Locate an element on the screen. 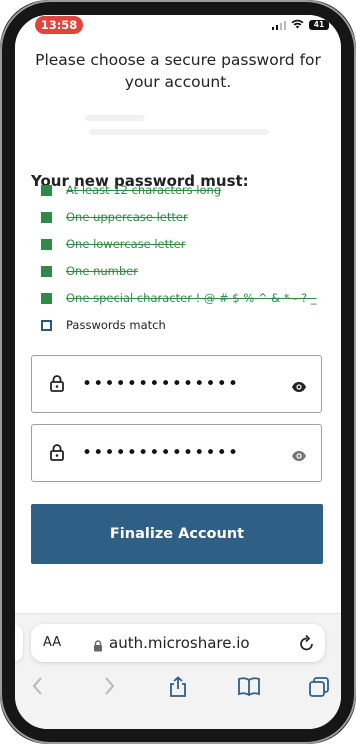 This screenshot has width=356, height=744. forward-icon is located at coordinates (109, 688).